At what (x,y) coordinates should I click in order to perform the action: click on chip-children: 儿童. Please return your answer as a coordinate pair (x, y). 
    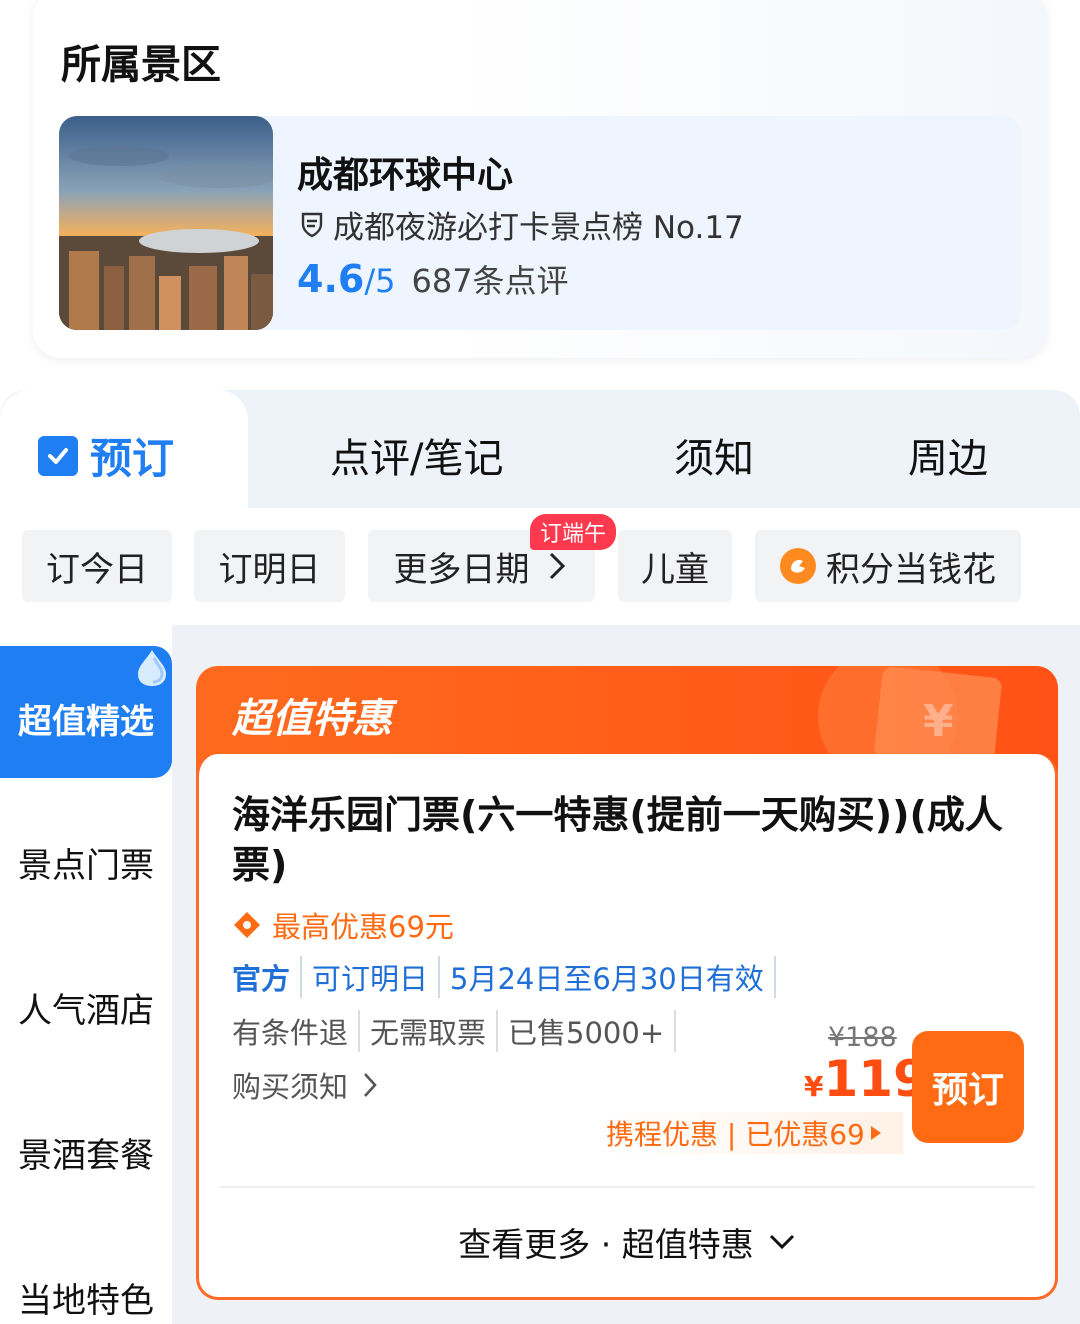
    Looking at the image, I should click on (675, 566).